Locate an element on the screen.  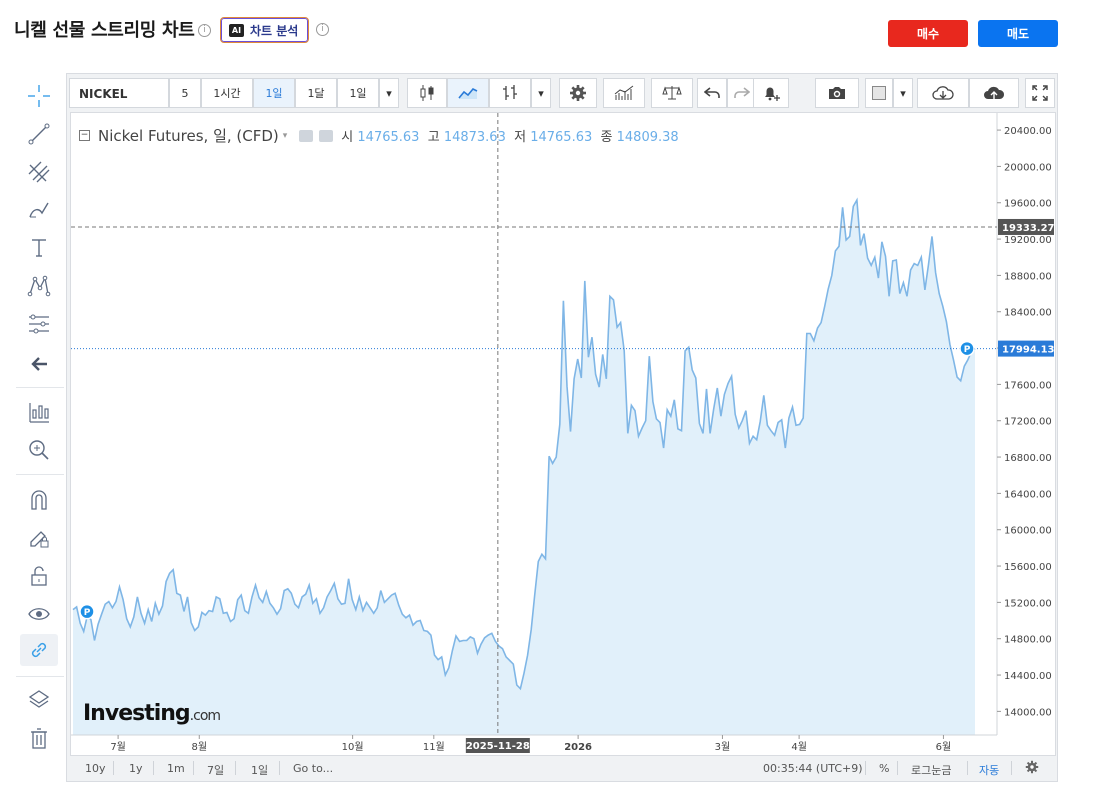
trend-line-icon is located at coordinates (39, 134).